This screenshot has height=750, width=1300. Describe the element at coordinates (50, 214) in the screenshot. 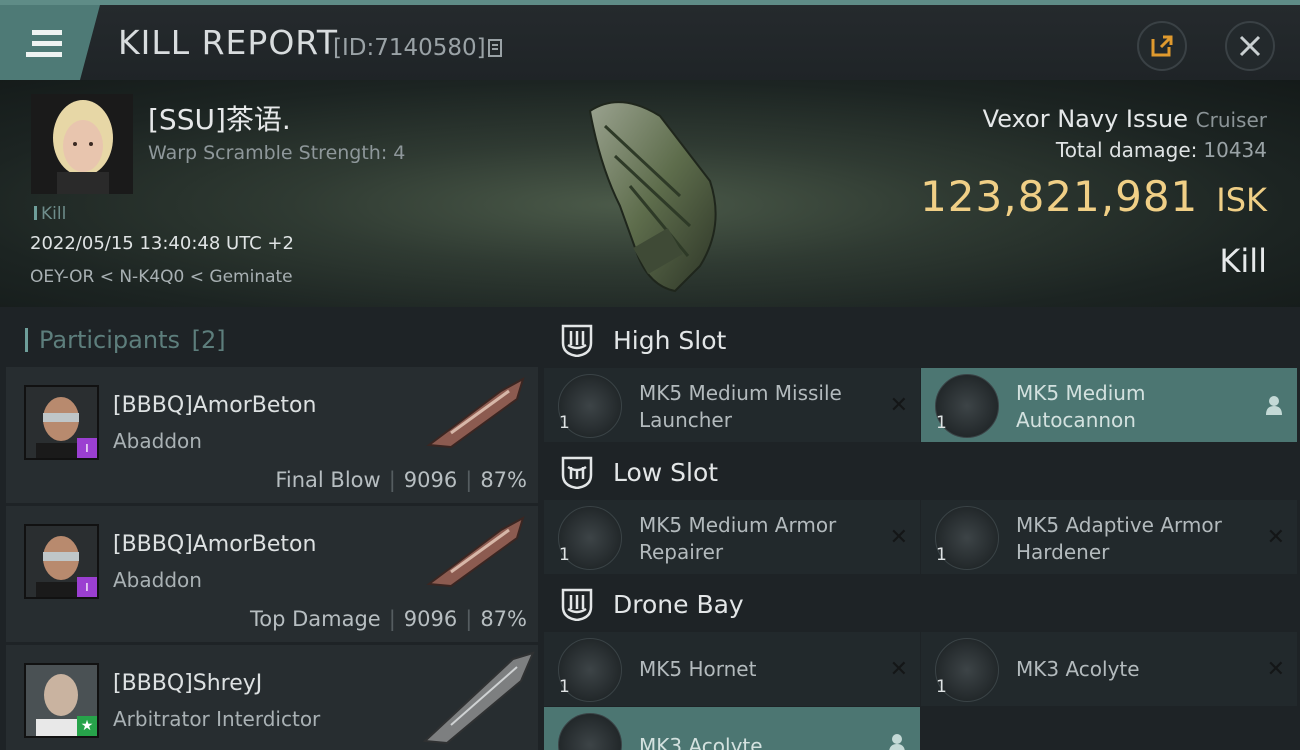

I see `kill-tag: Kill` at that location.